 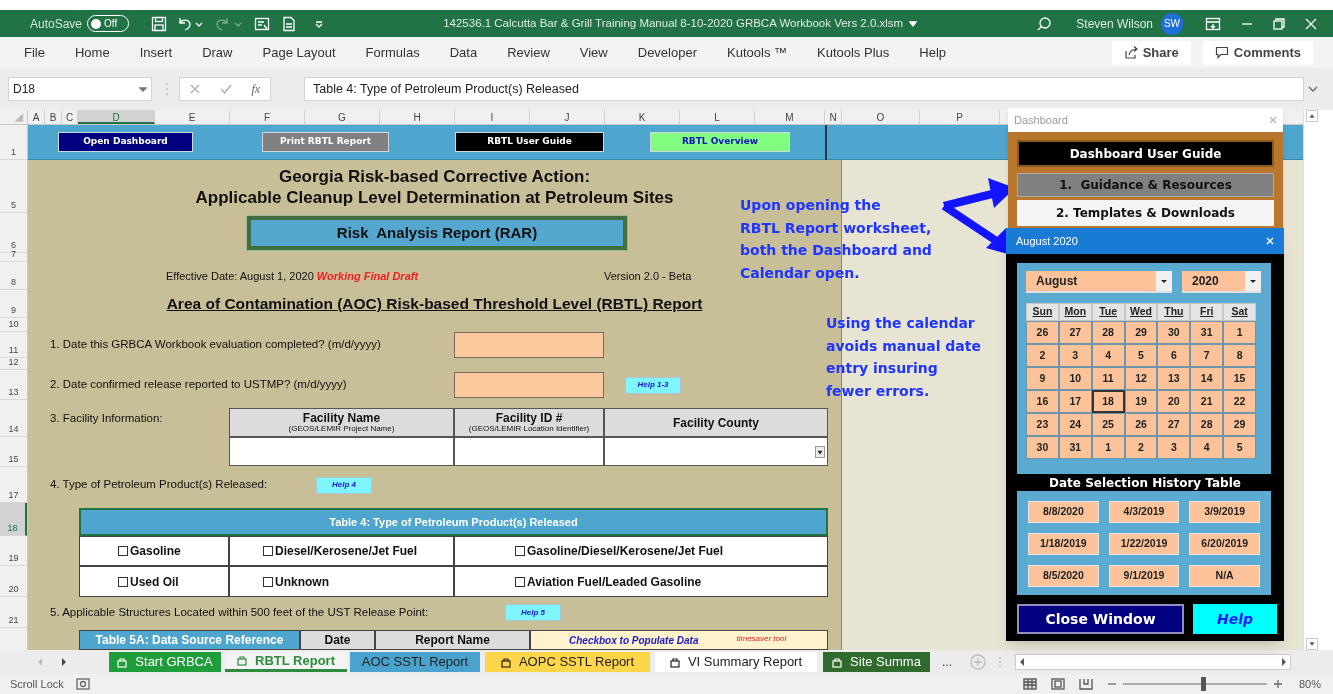 What do you see at coordinates (593, 52) in the screenshot?
I see `ribbon-tab: View` at bounding box center [593, 52].